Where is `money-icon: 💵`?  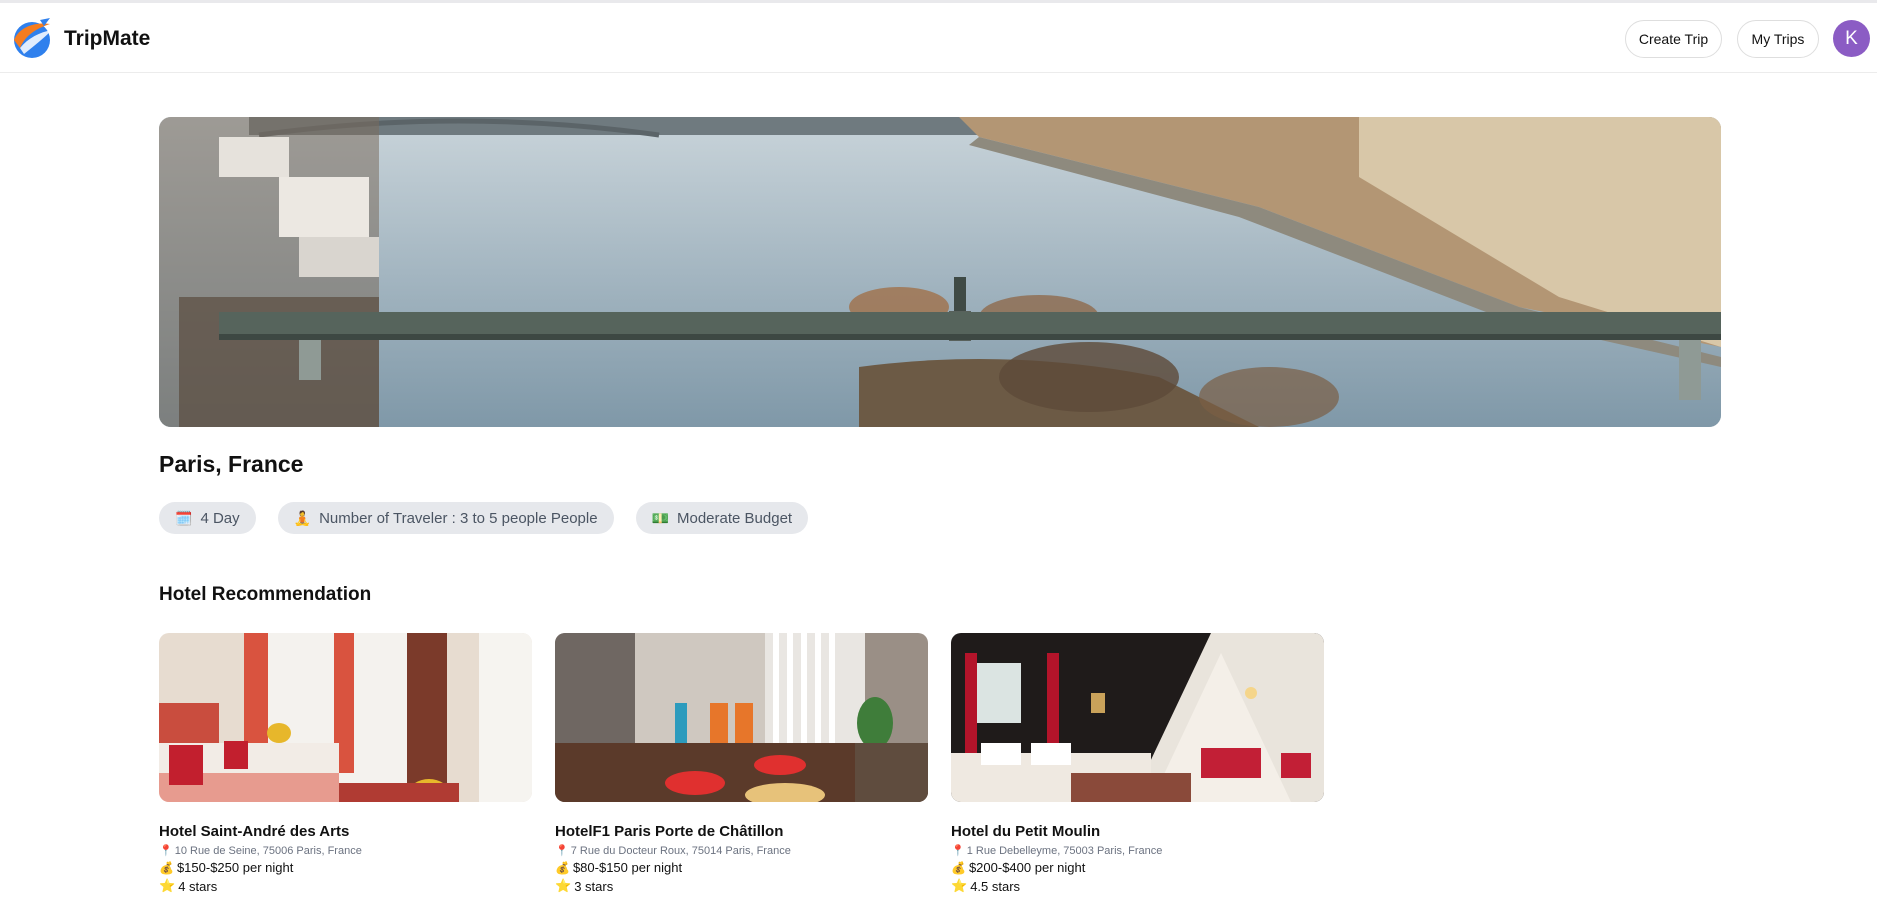 money-icon: 💵 is located at coordinates (660, 517).